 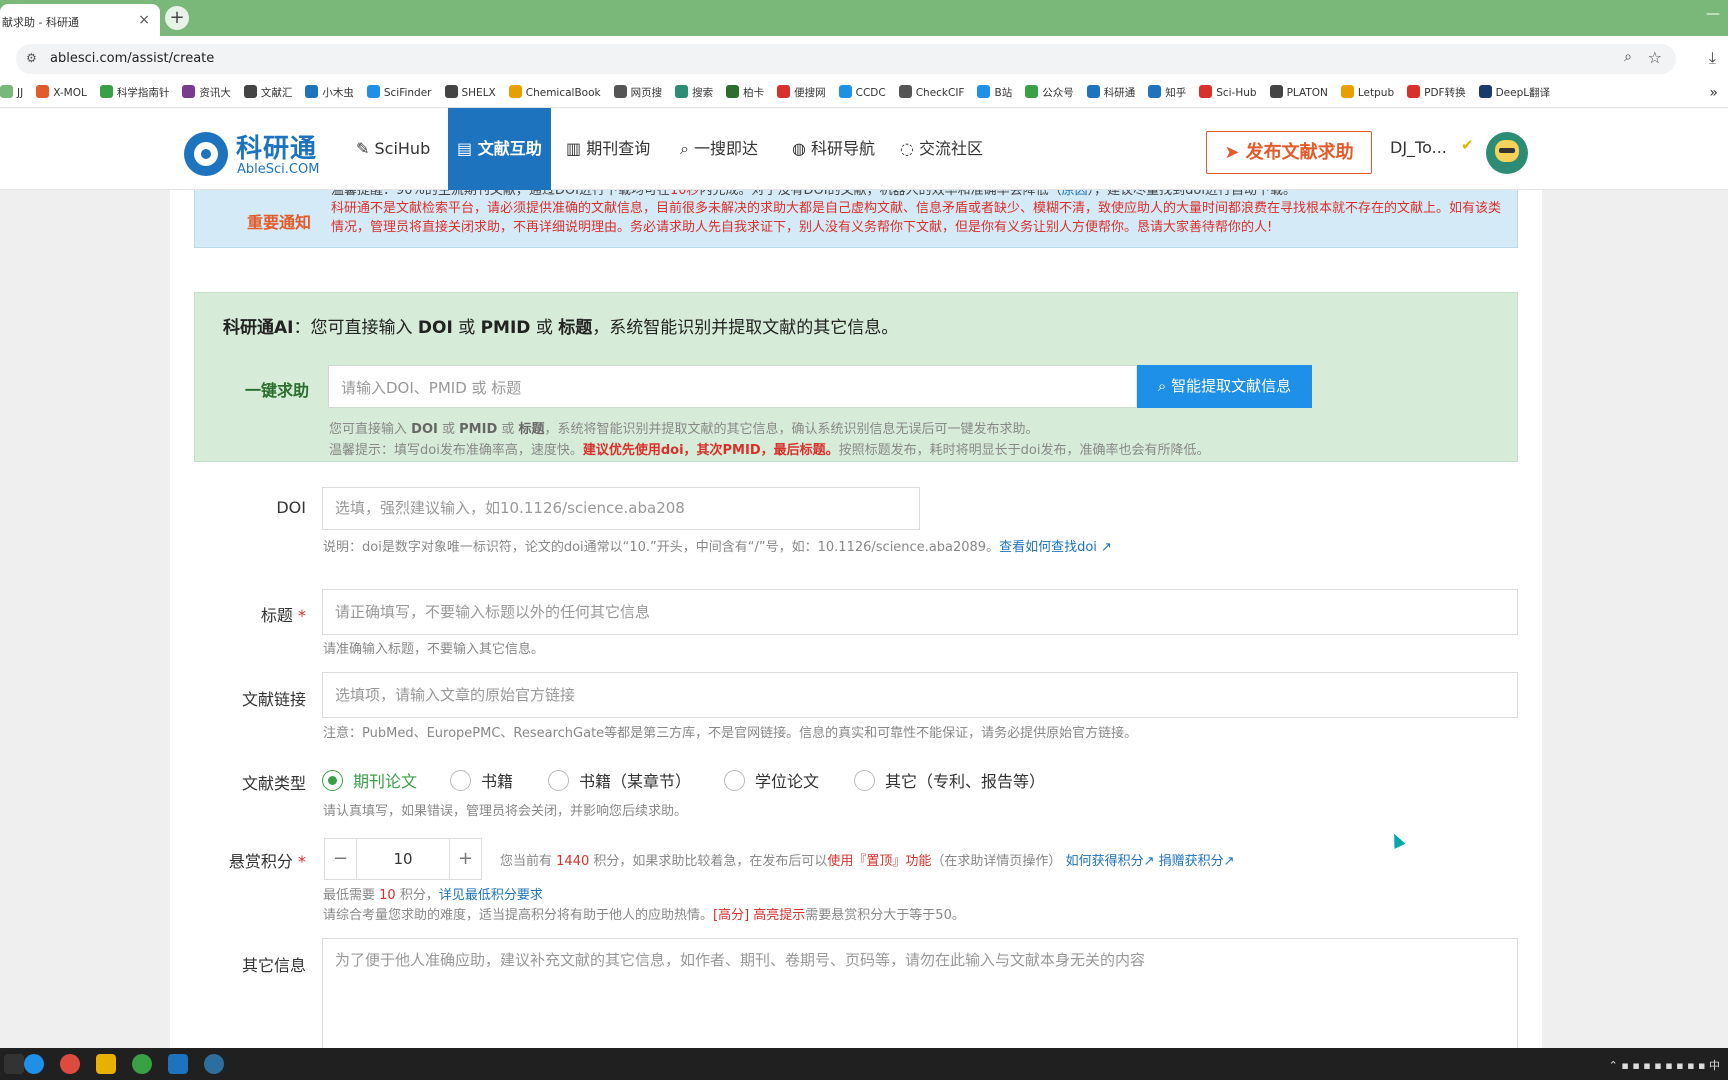 What do you see at coordinates (1110, 93) in the screenshot?
I see `bookmark-item: 科研通` at bounding box center [1110, 93].